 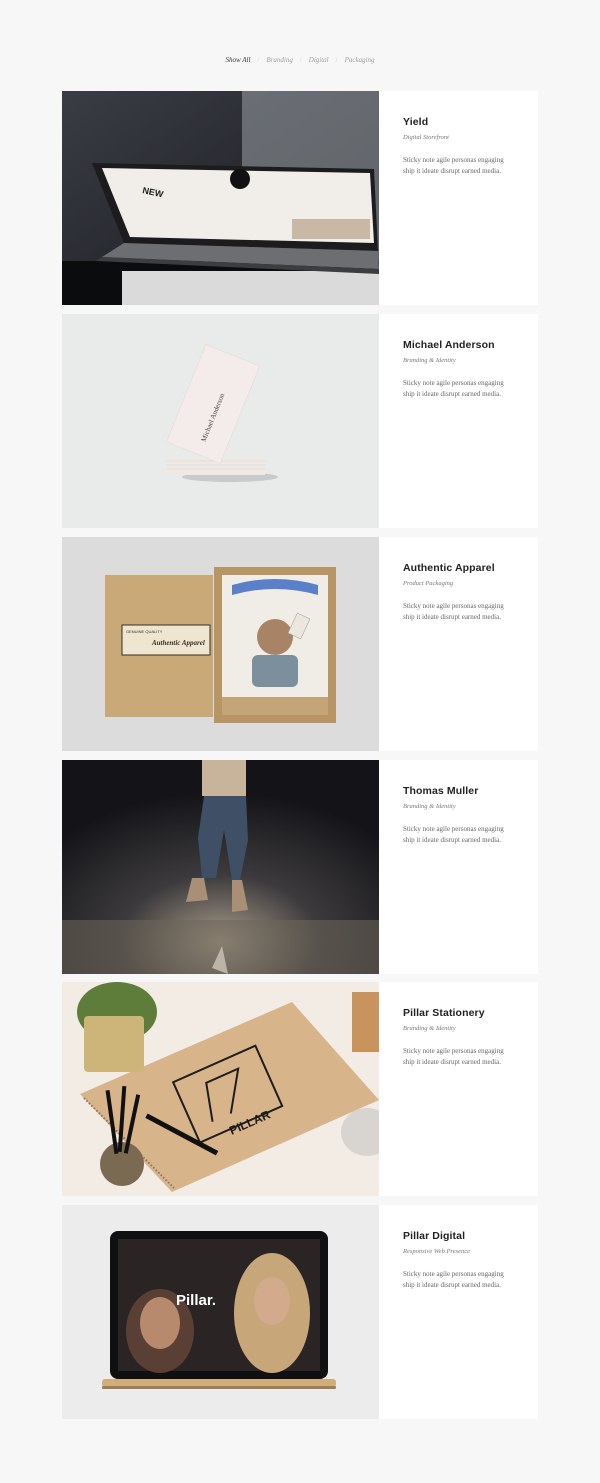 What do you see at coordinates (220, 1089) in the screenshot?
I see `project-image-pillar-stationery: PILLAR` at bounding box center [220, 1089].